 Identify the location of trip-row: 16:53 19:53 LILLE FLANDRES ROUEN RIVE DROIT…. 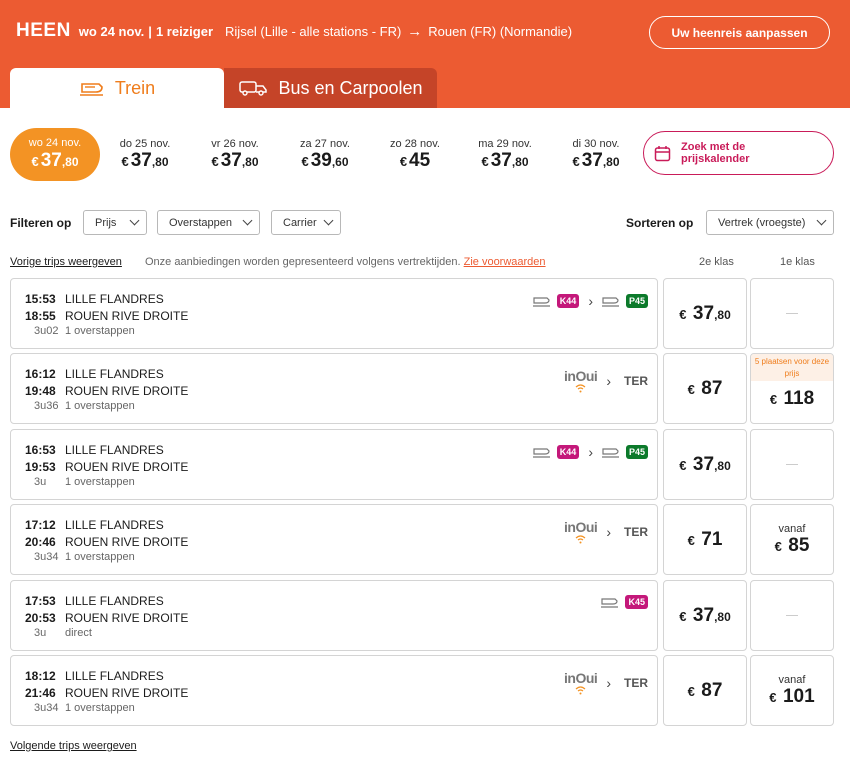
(334, 464).